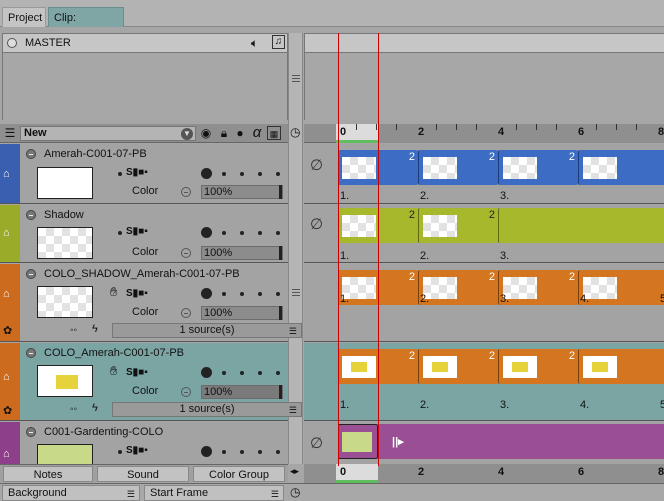 The height and width of the screenshot is (501, 664). What do you see at coordinates (411, 356) in the screenshot?
I see `cell-exposure: 2` at bounding box center [411, 356].